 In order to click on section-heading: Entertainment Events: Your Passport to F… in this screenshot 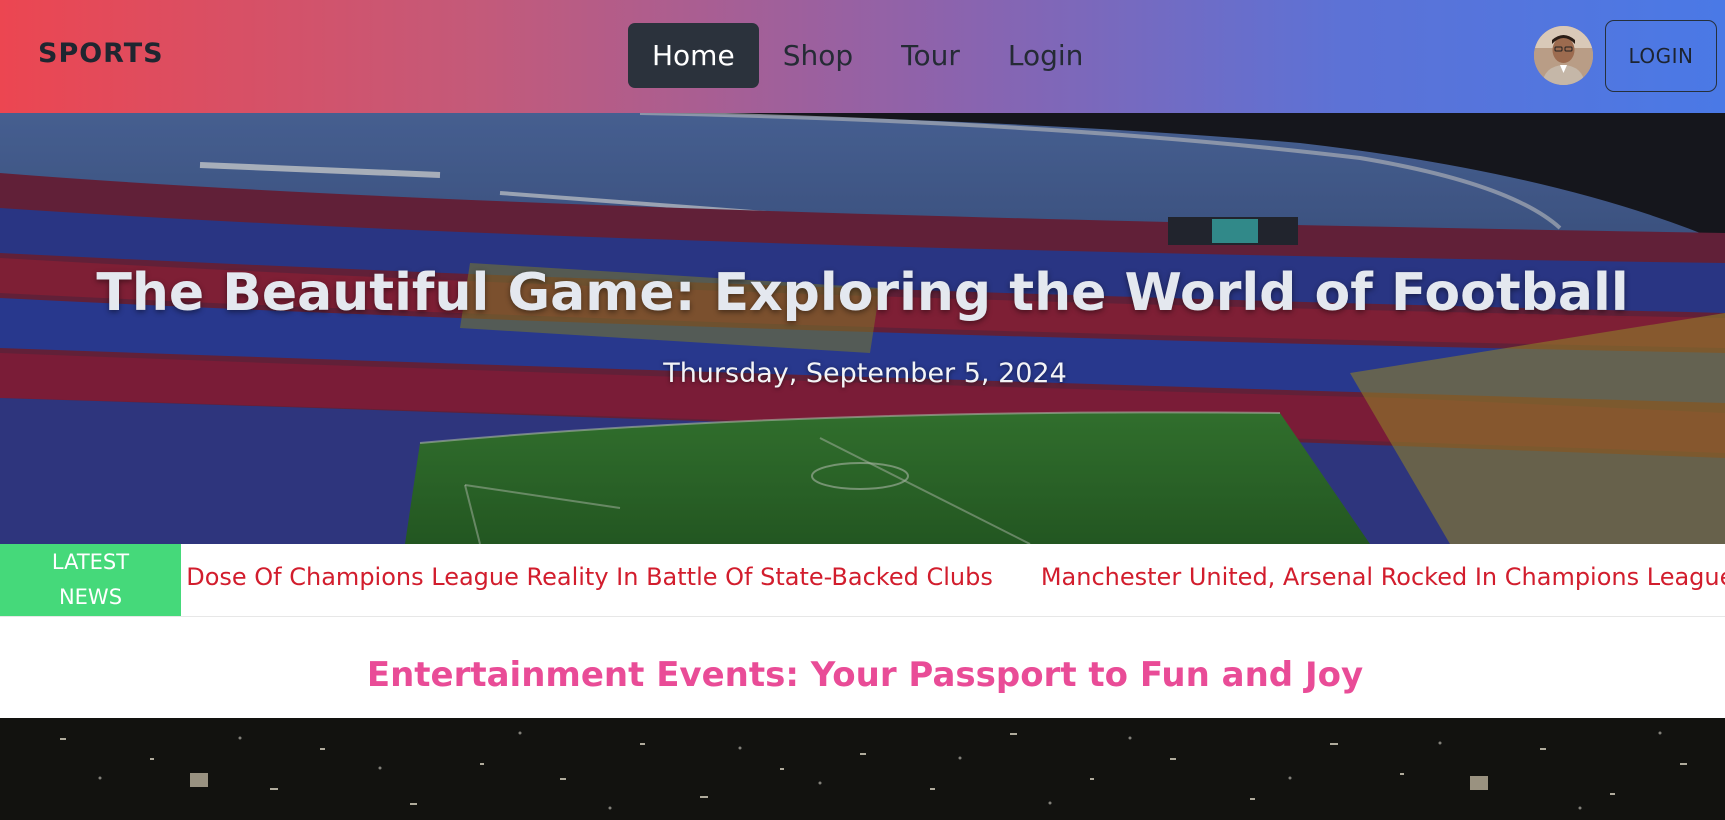, I will do `click(865, 675)`.